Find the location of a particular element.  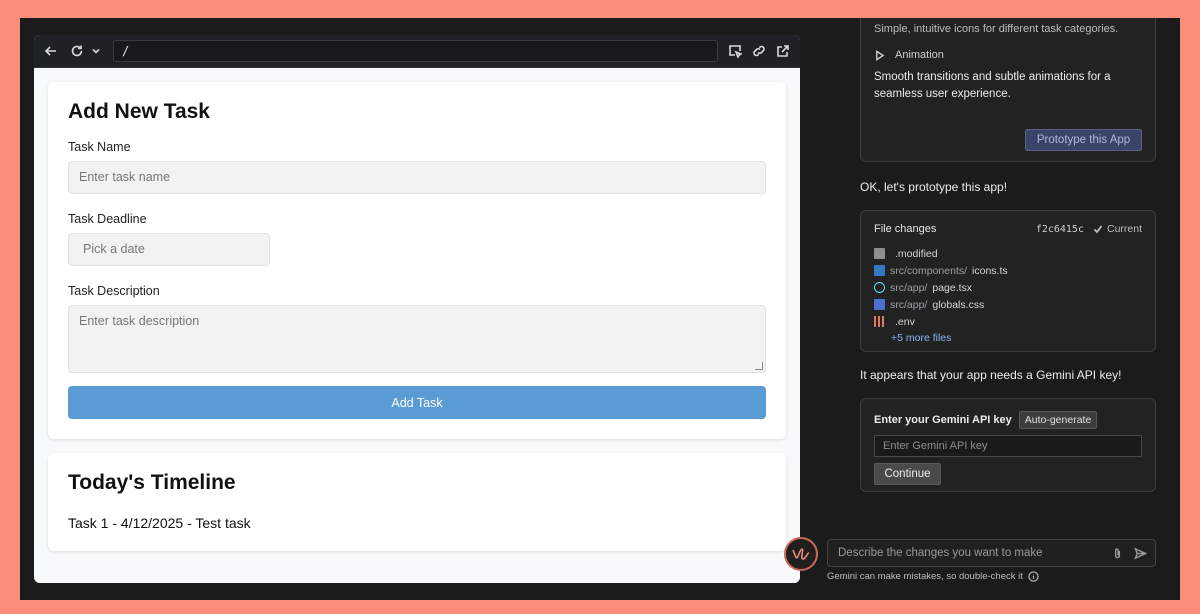

file-changes-header: File changes f2c6415c Current is located at coordinates (1008, 229).